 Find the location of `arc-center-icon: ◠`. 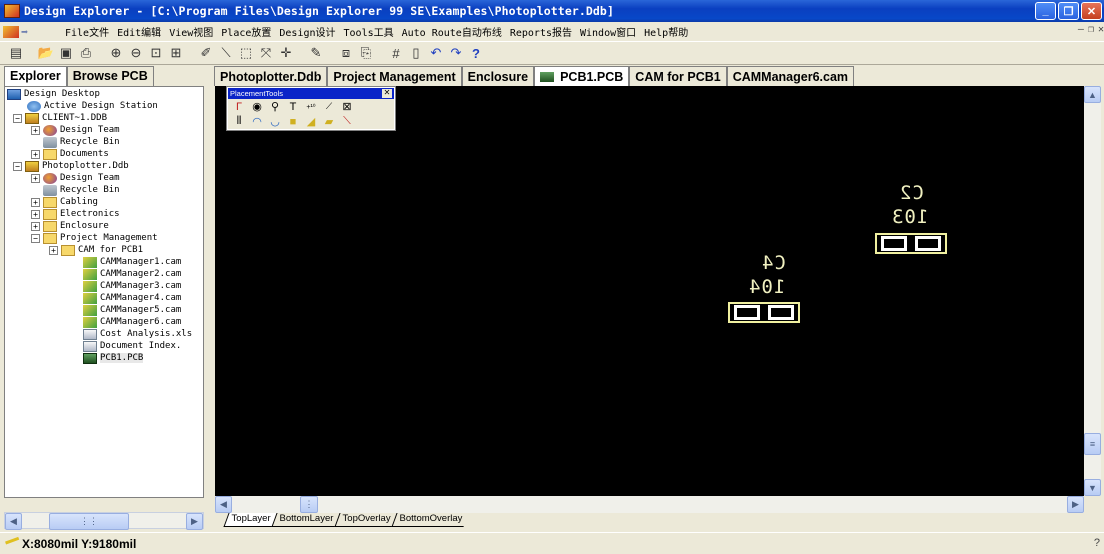

arc-center-icon: ◠ is located at coordinates (257, 122).